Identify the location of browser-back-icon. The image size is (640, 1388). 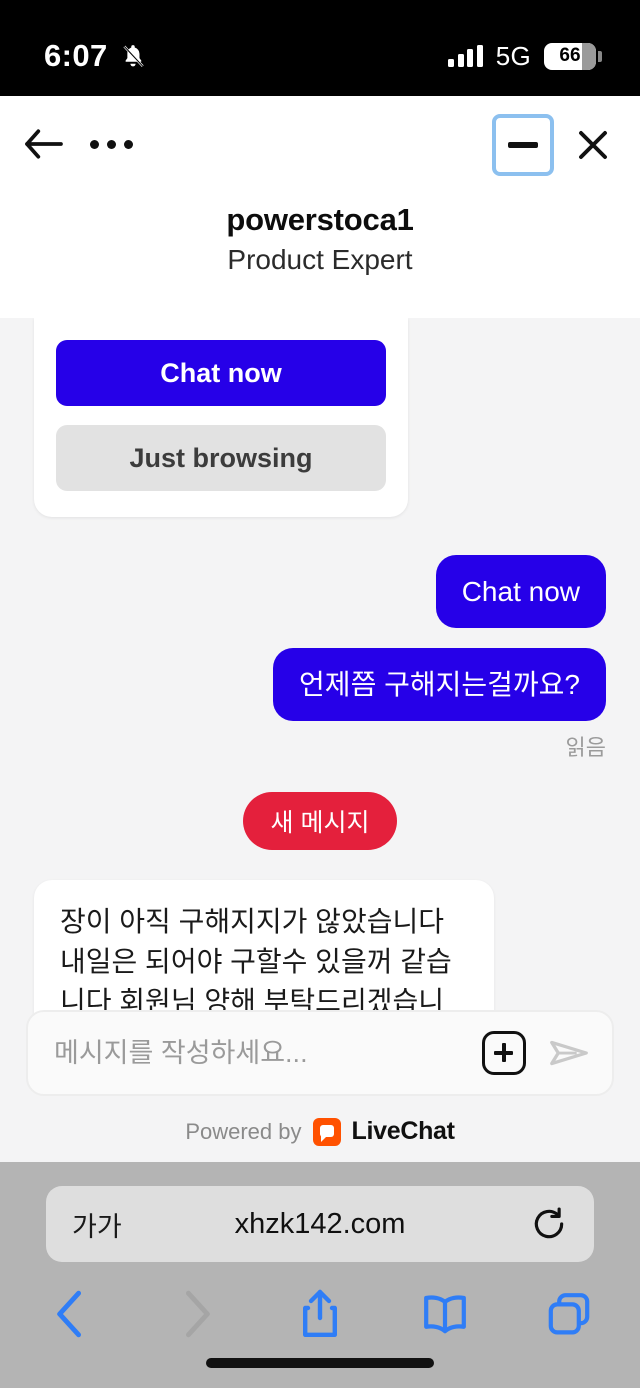
(71, 1314).